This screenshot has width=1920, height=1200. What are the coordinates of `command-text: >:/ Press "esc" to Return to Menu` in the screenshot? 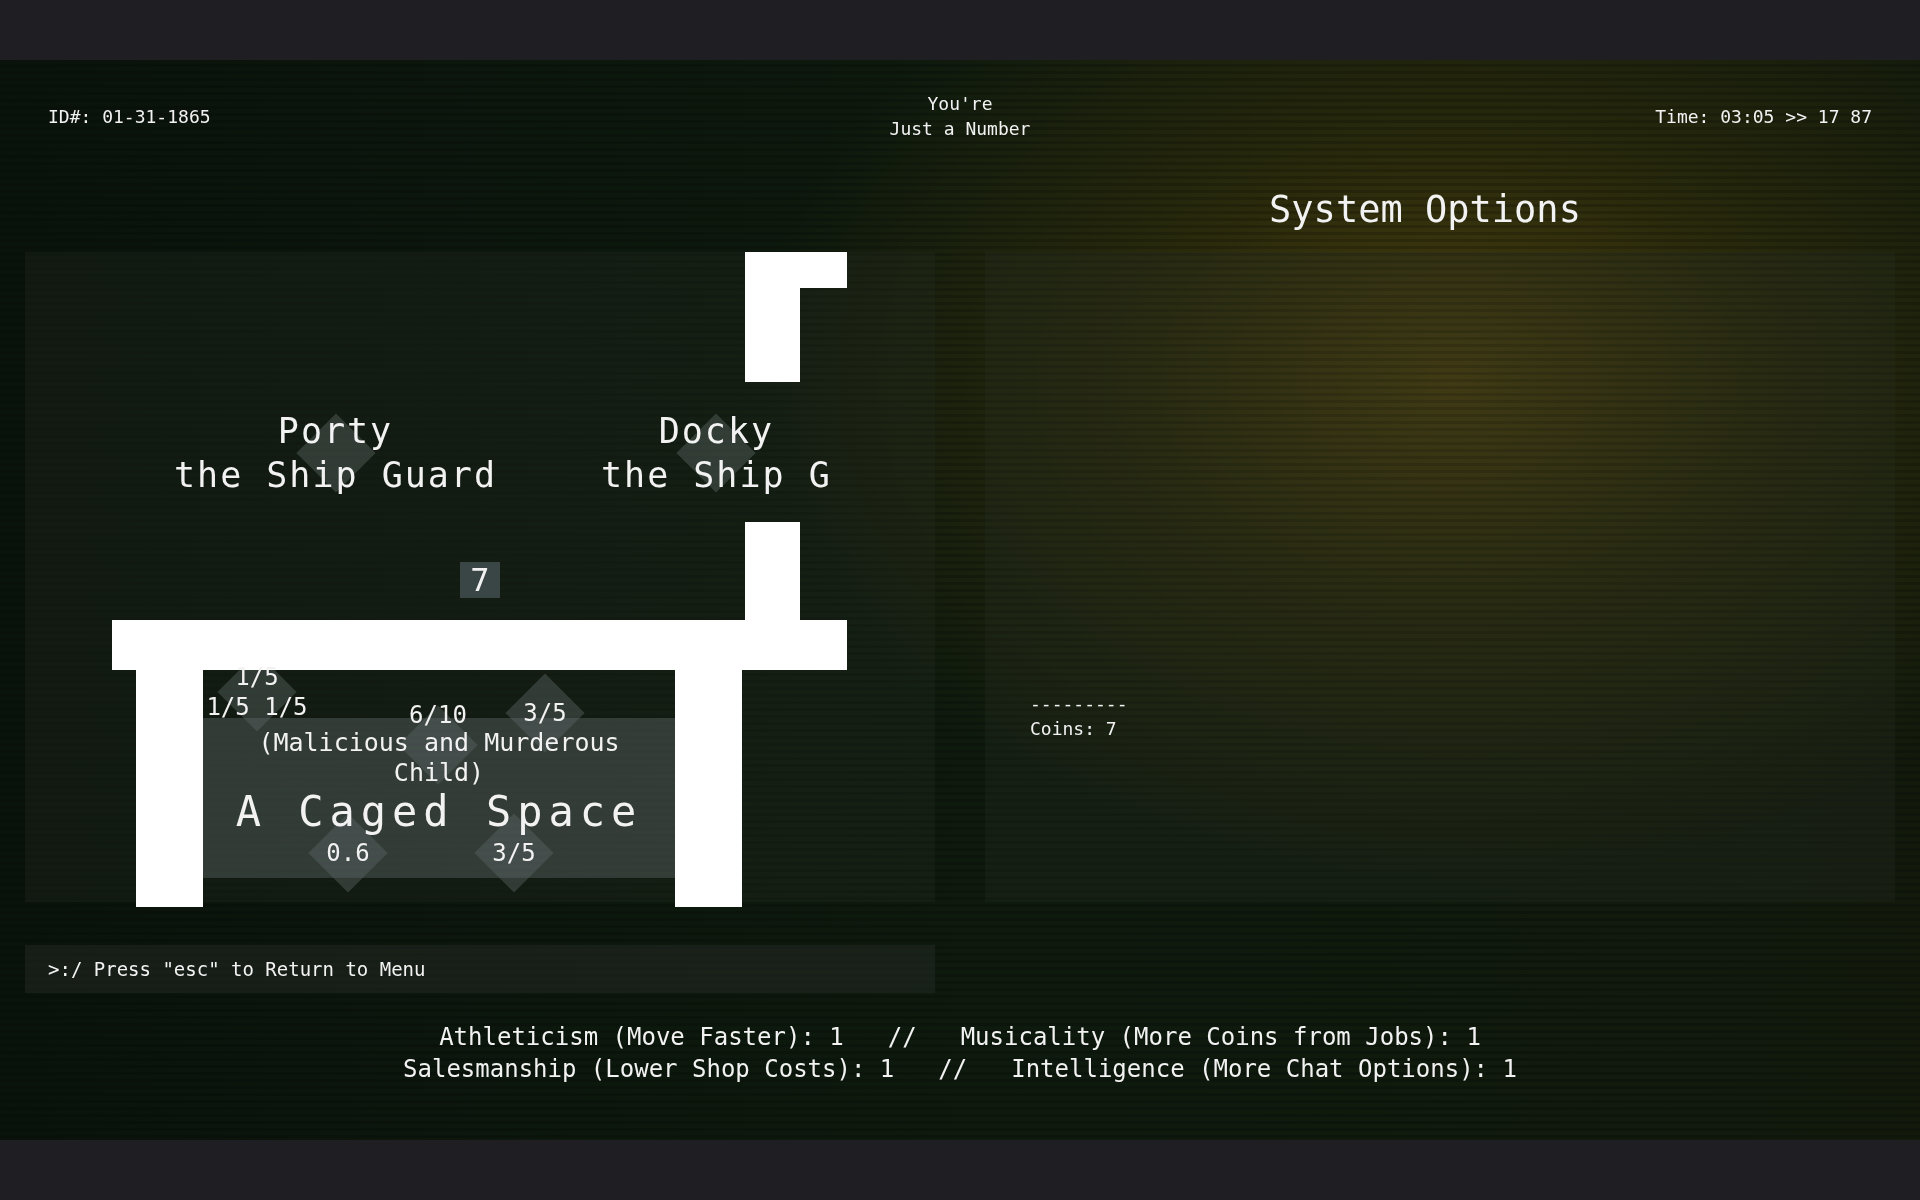 It's located at (237, 969).